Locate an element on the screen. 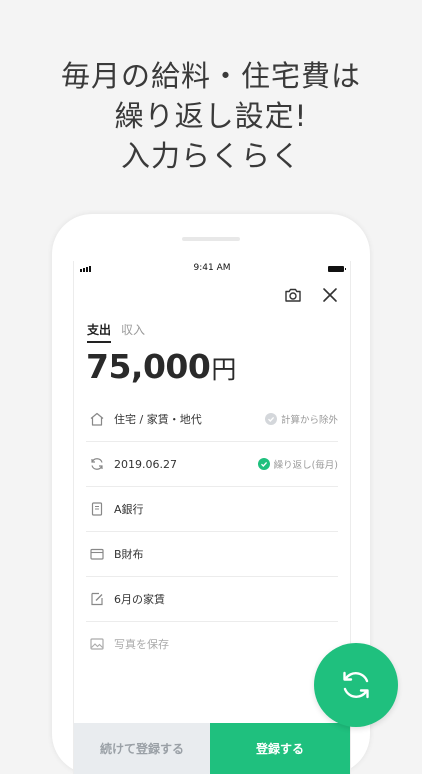  repeat-fab is located at coordinates (356, 685).